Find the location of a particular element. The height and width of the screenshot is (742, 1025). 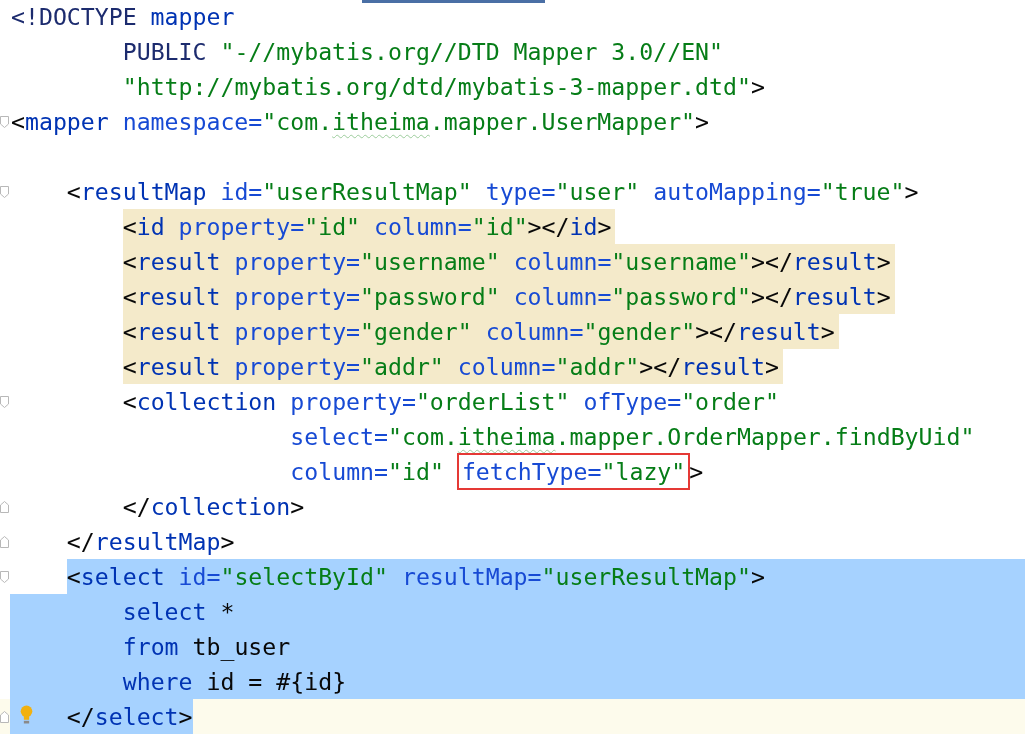

code-line: <mapper namespace="com.itheima.mapper.UserMapper"> is located at coordinates (360, 122).